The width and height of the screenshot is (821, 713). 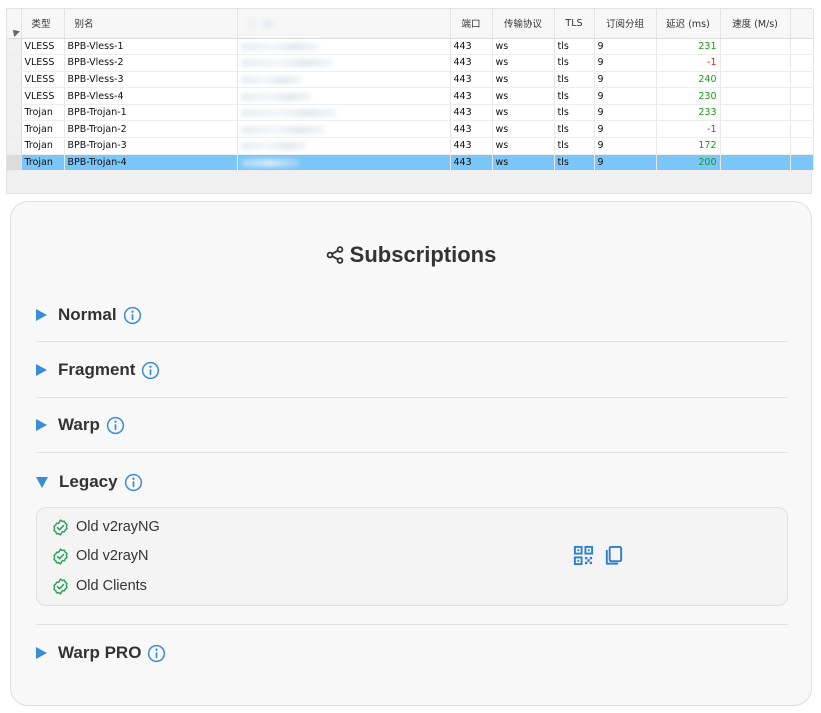 What do you see at coordinates (261, 23) in the screenshot?
I see `blurred-header-address` at bounding box center [261, 23].